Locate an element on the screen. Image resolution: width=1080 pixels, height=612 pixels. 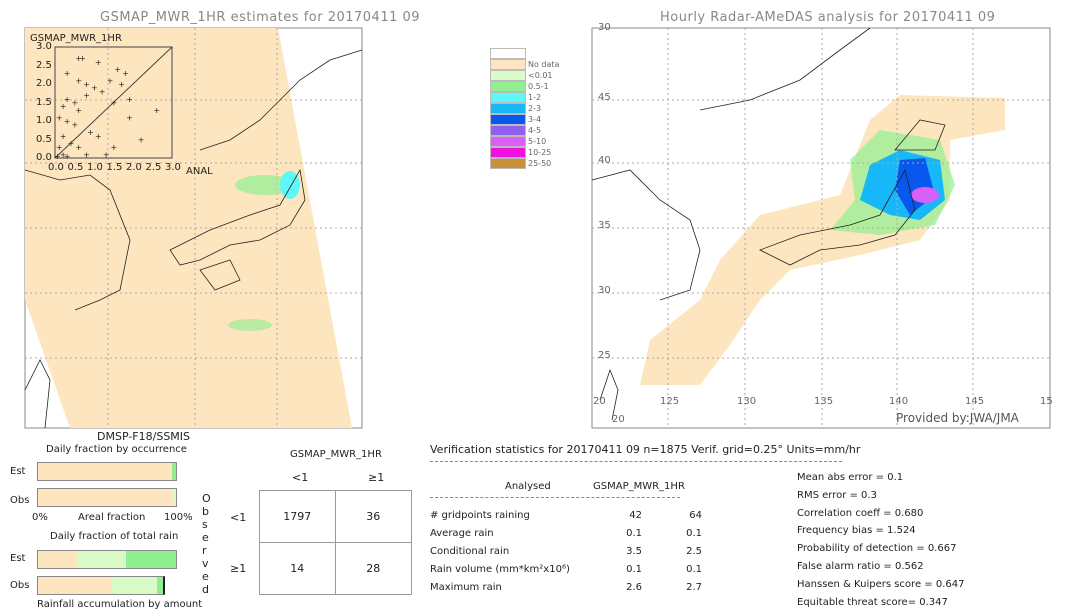
scatter-xtick: 0.5 is located at coordinates (75, 167).